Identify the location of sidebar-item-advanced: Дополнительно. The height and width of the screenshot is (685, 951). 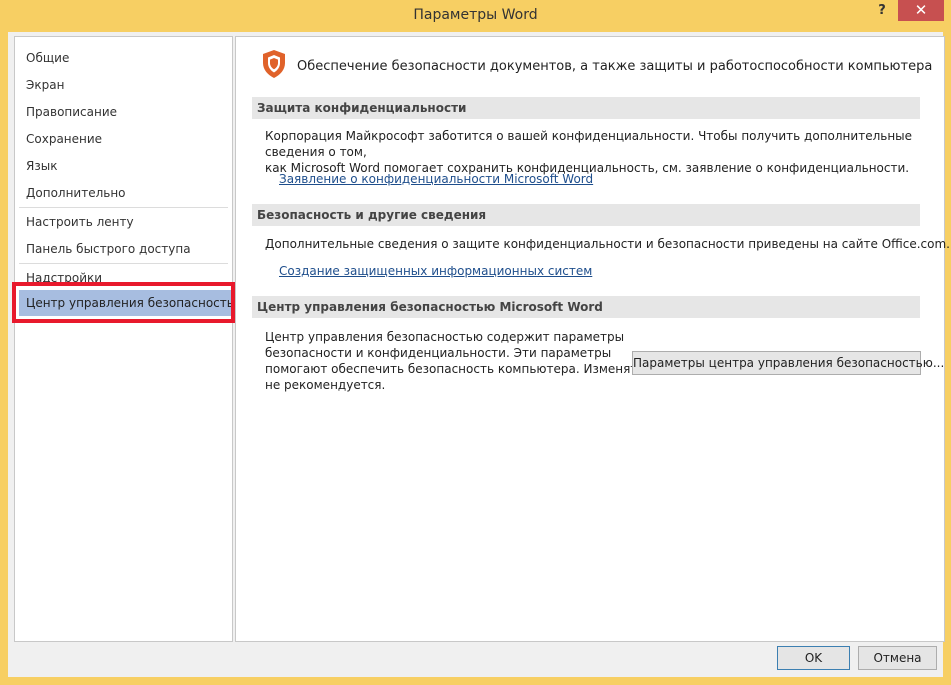
(76, 193).